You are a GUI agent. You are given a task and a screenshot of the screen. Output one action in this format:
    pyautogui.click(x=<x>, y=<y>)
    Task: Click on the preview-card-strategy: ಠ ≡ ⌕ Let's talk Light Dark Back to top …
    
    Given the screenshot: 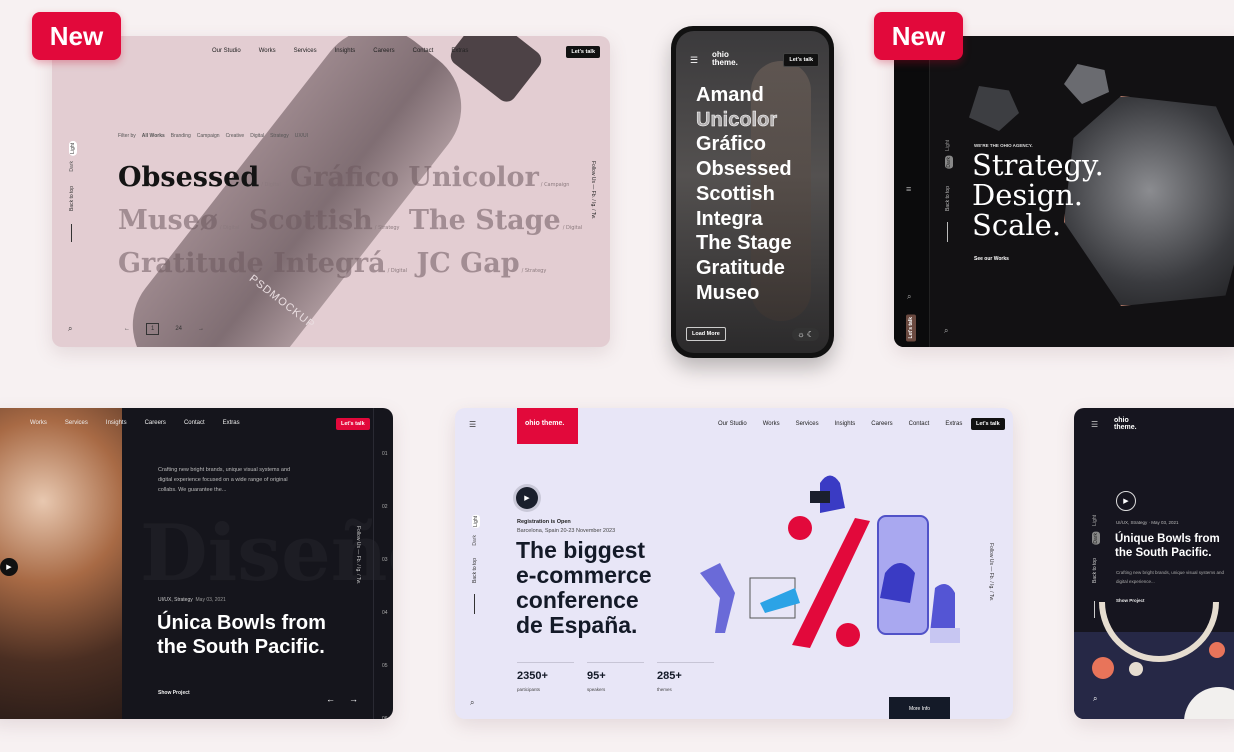 What is the action you would take?
    pyautogui.click(x=1064, y=191)
    